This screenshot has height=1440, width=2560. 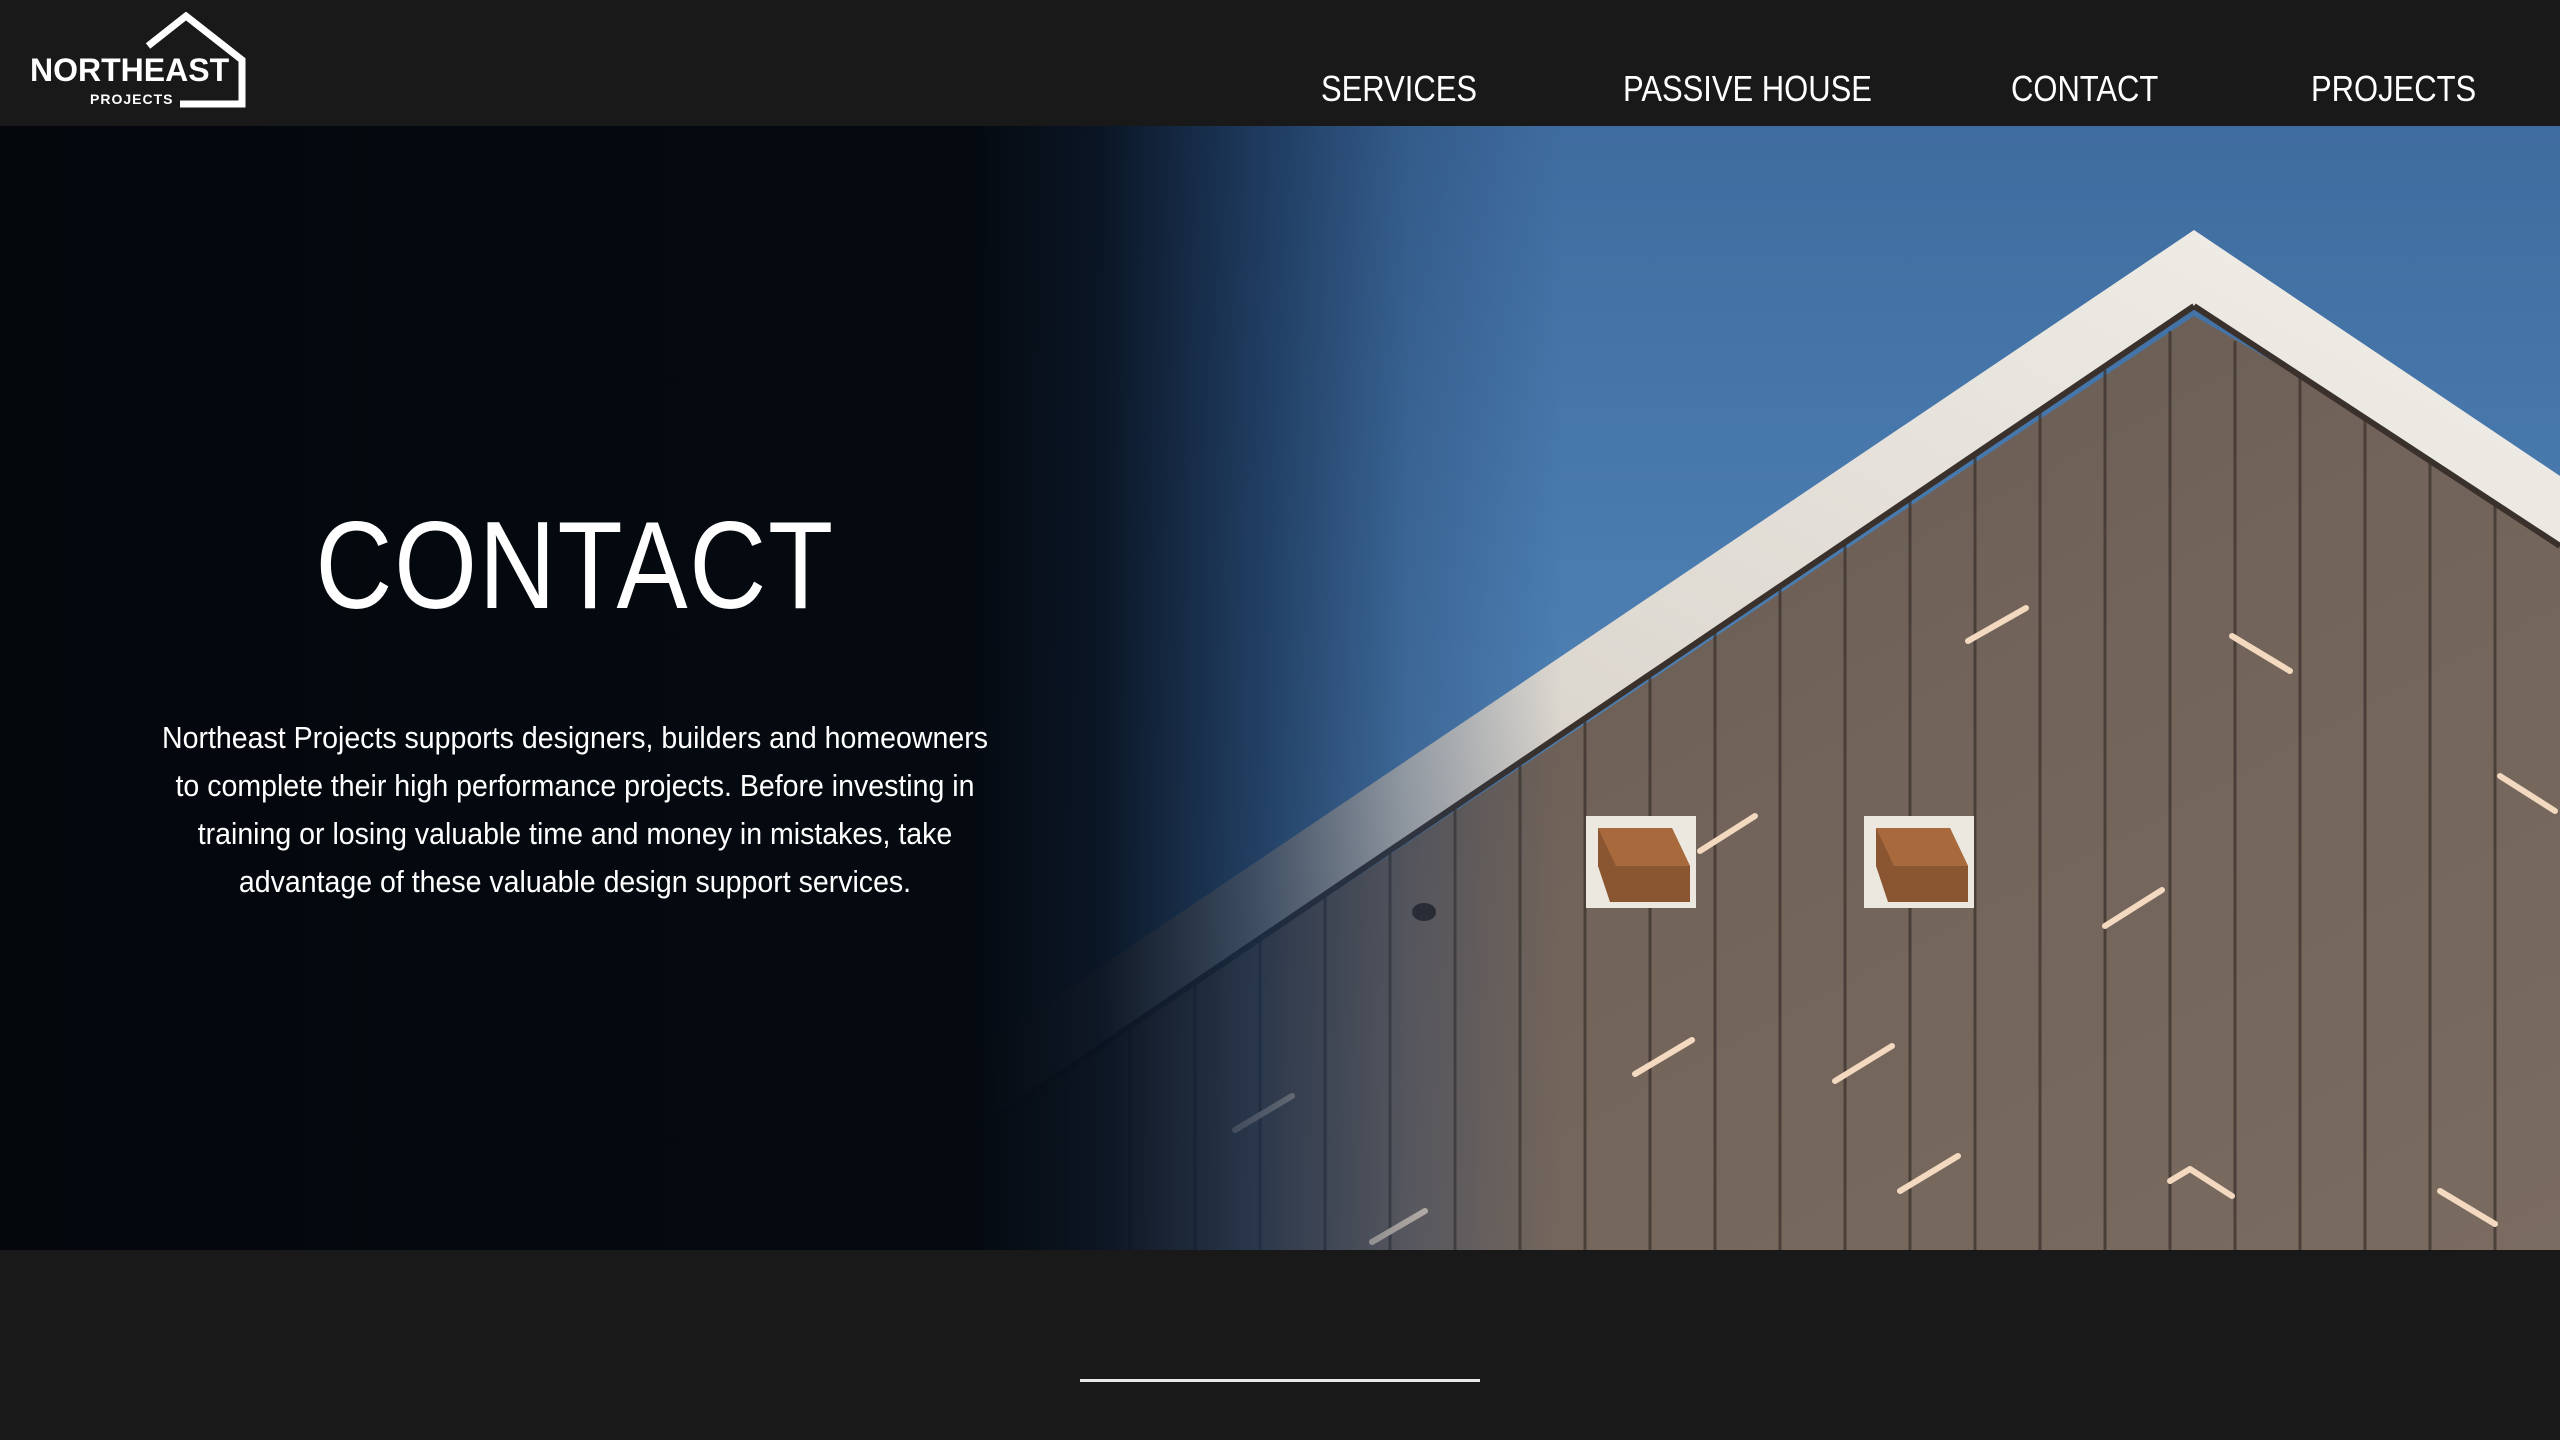 What do you see at coordinates (1399, 89) in the screenshot?
I see `nav-services: SERVICES` at bounding box center [1399, 89].